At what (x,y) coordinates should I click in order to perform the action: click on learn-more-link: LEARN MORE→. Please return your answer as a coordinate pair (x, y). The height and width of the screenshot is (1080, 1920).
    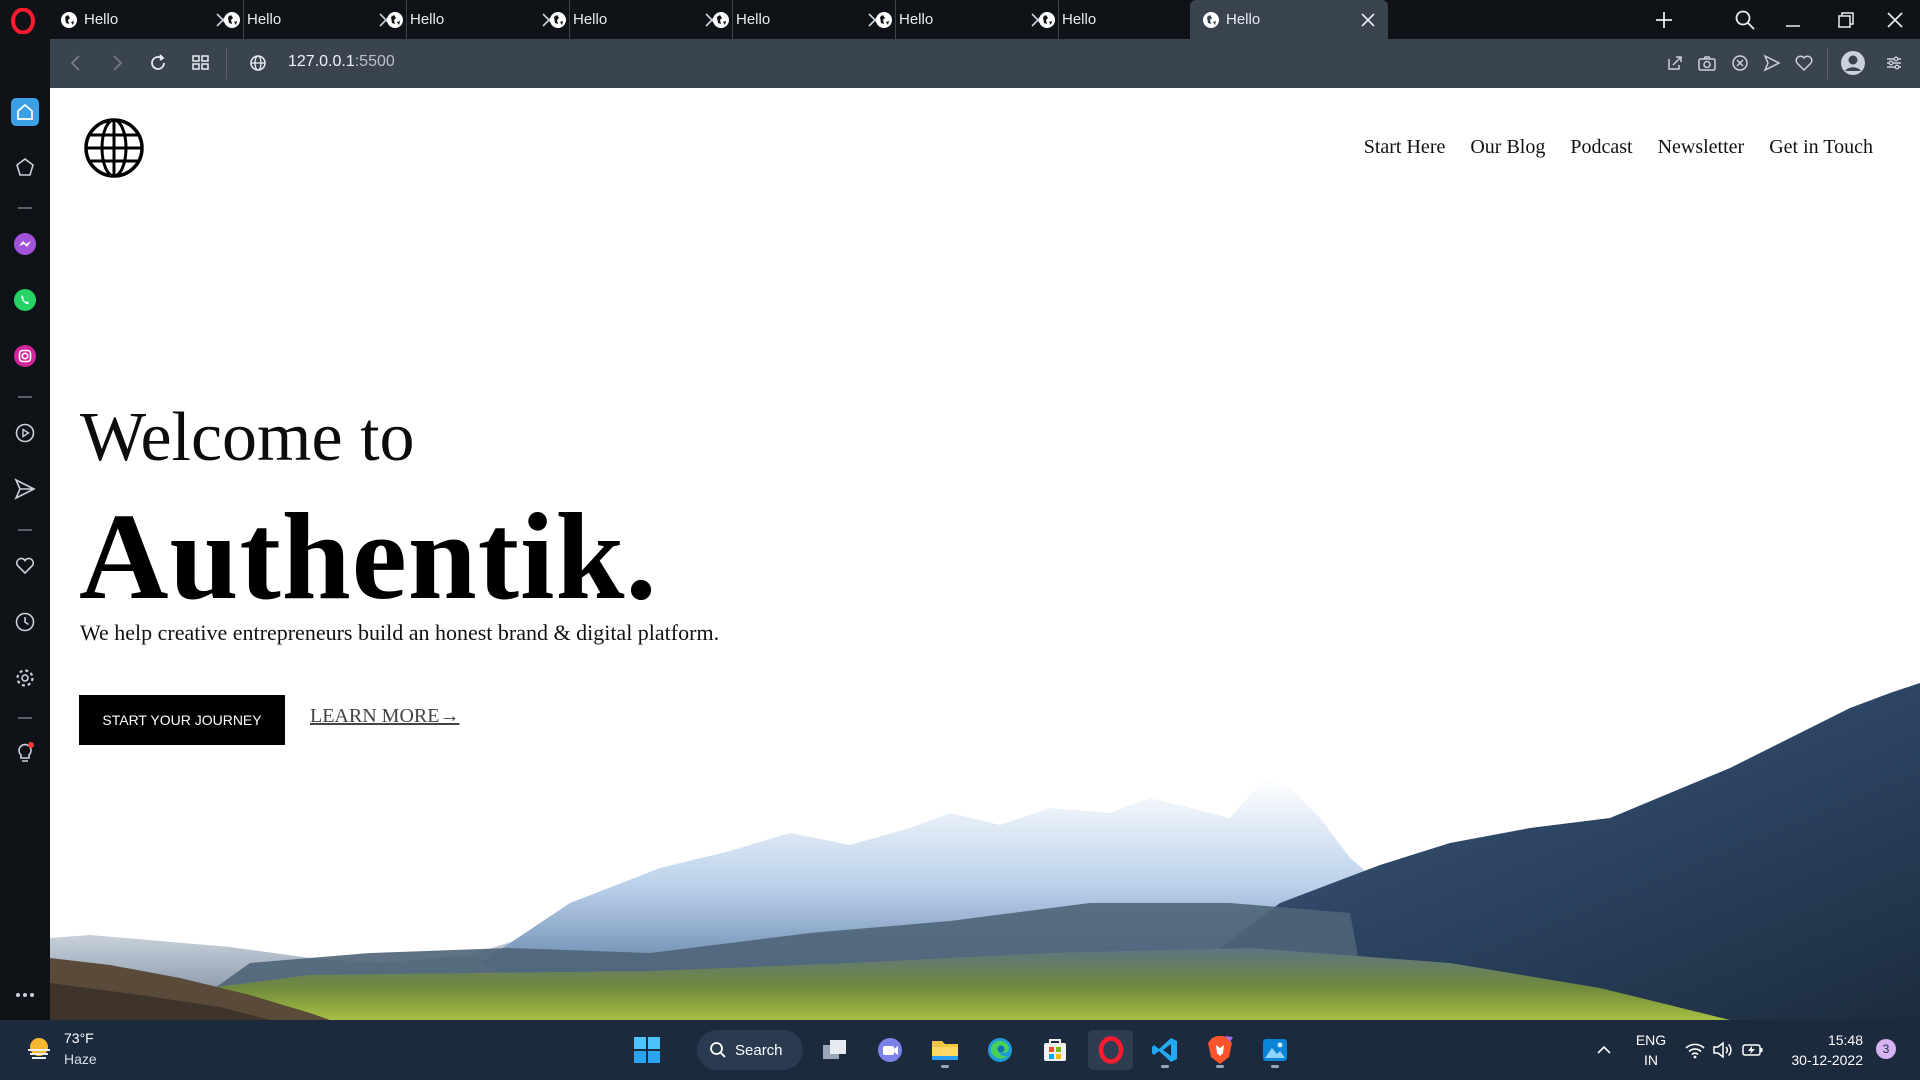
    Looking at the image, I should click on (384, 716).